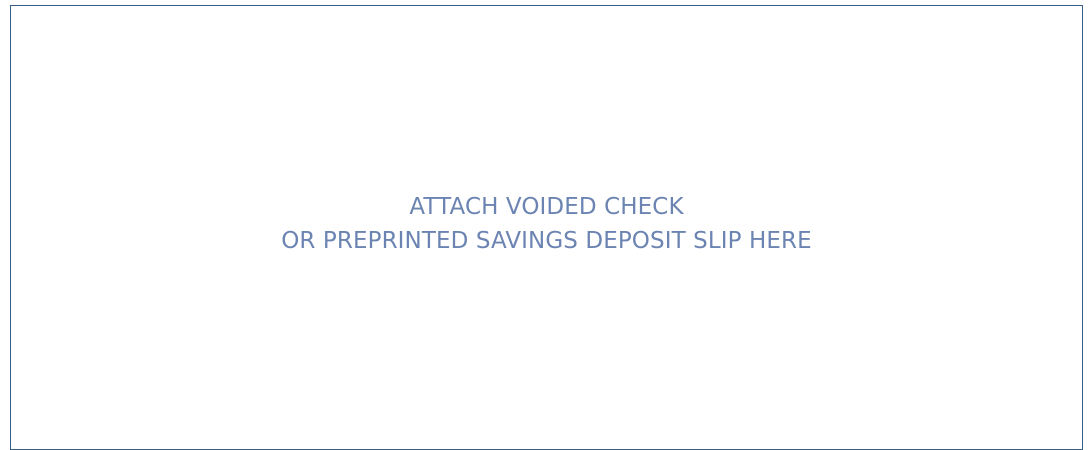 The height and width of the screenshot is (450, 1089). What do you see at coordinates (546, 241) in the screenshot?
I see `instruction-line-2: OR PREPRINTED SAVINGS DEPOSIT SLIP HERE` at bounding box center [546, 241].